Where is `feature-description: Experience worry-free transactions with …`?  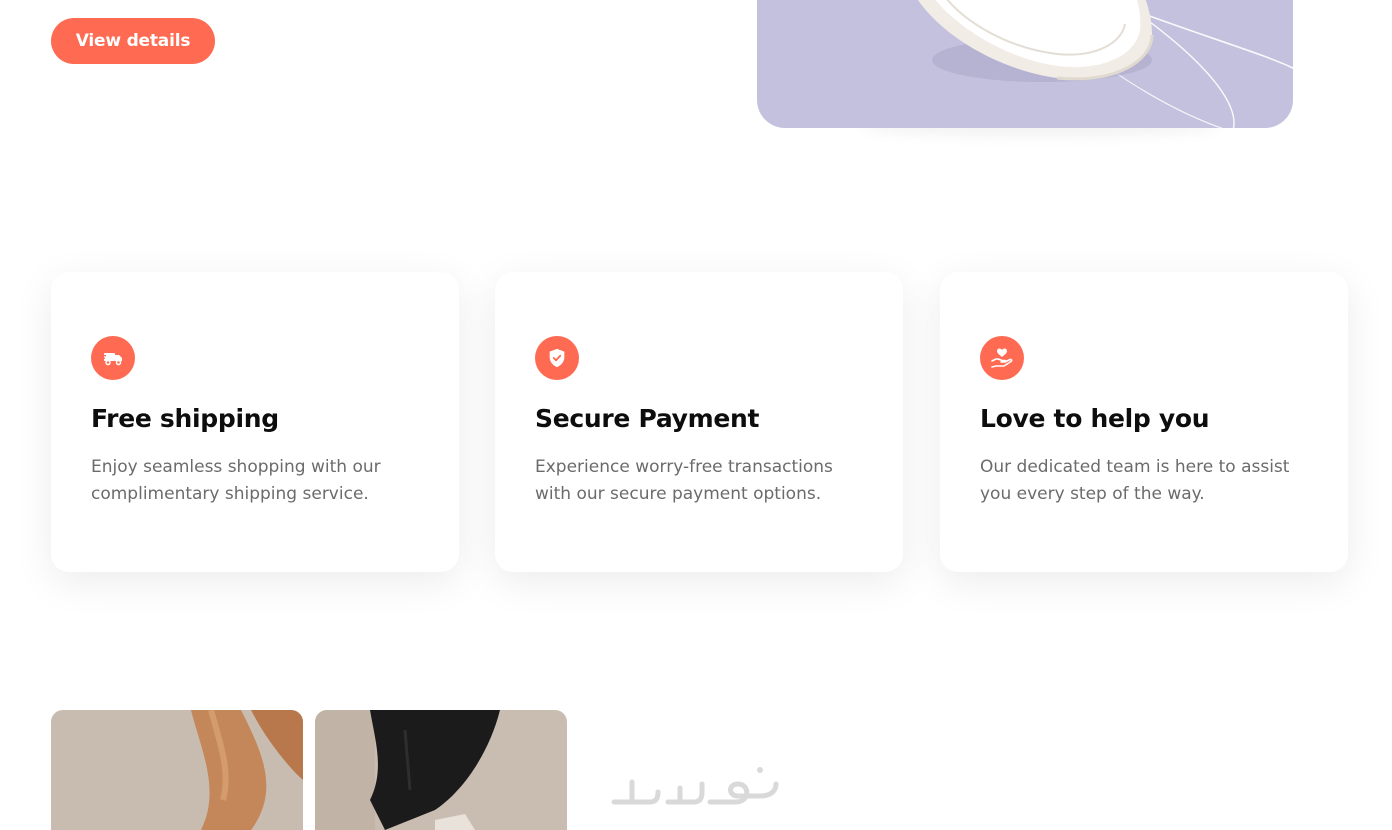 feature-description: Experience worry-free transactions with … is located at coordinates (684, 480).